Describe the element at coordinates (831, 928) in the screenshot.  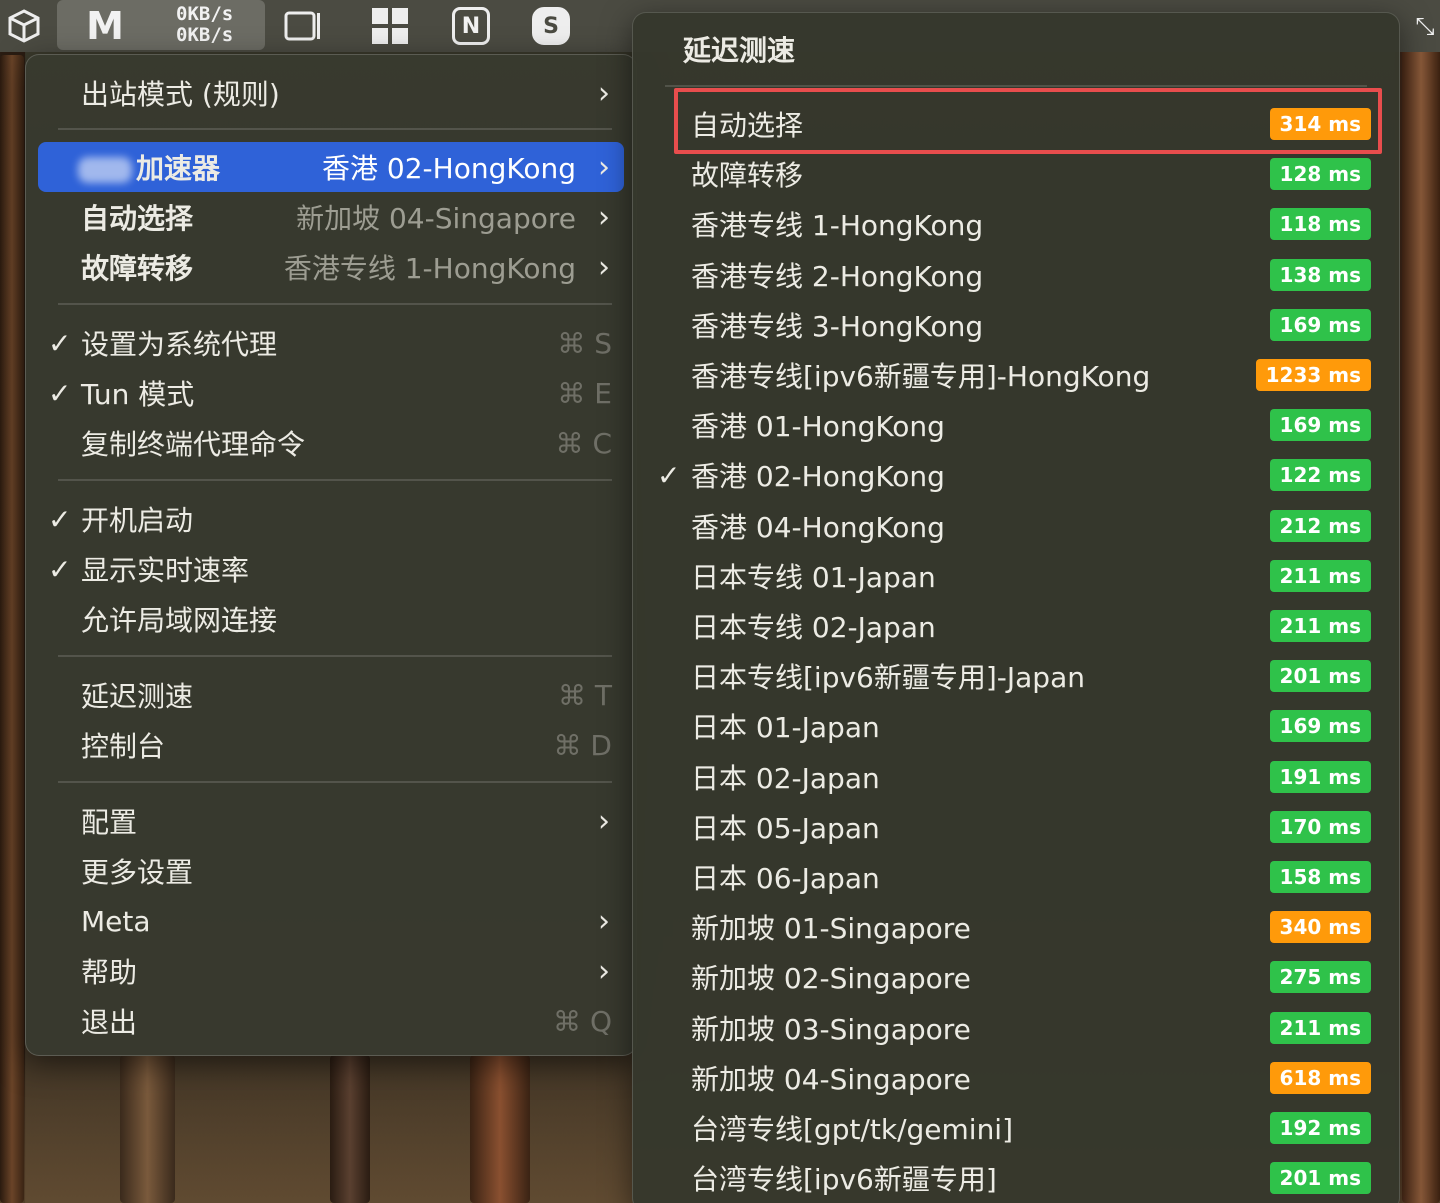
I see `node-name: 新加坡 01-Singapore` at that location.